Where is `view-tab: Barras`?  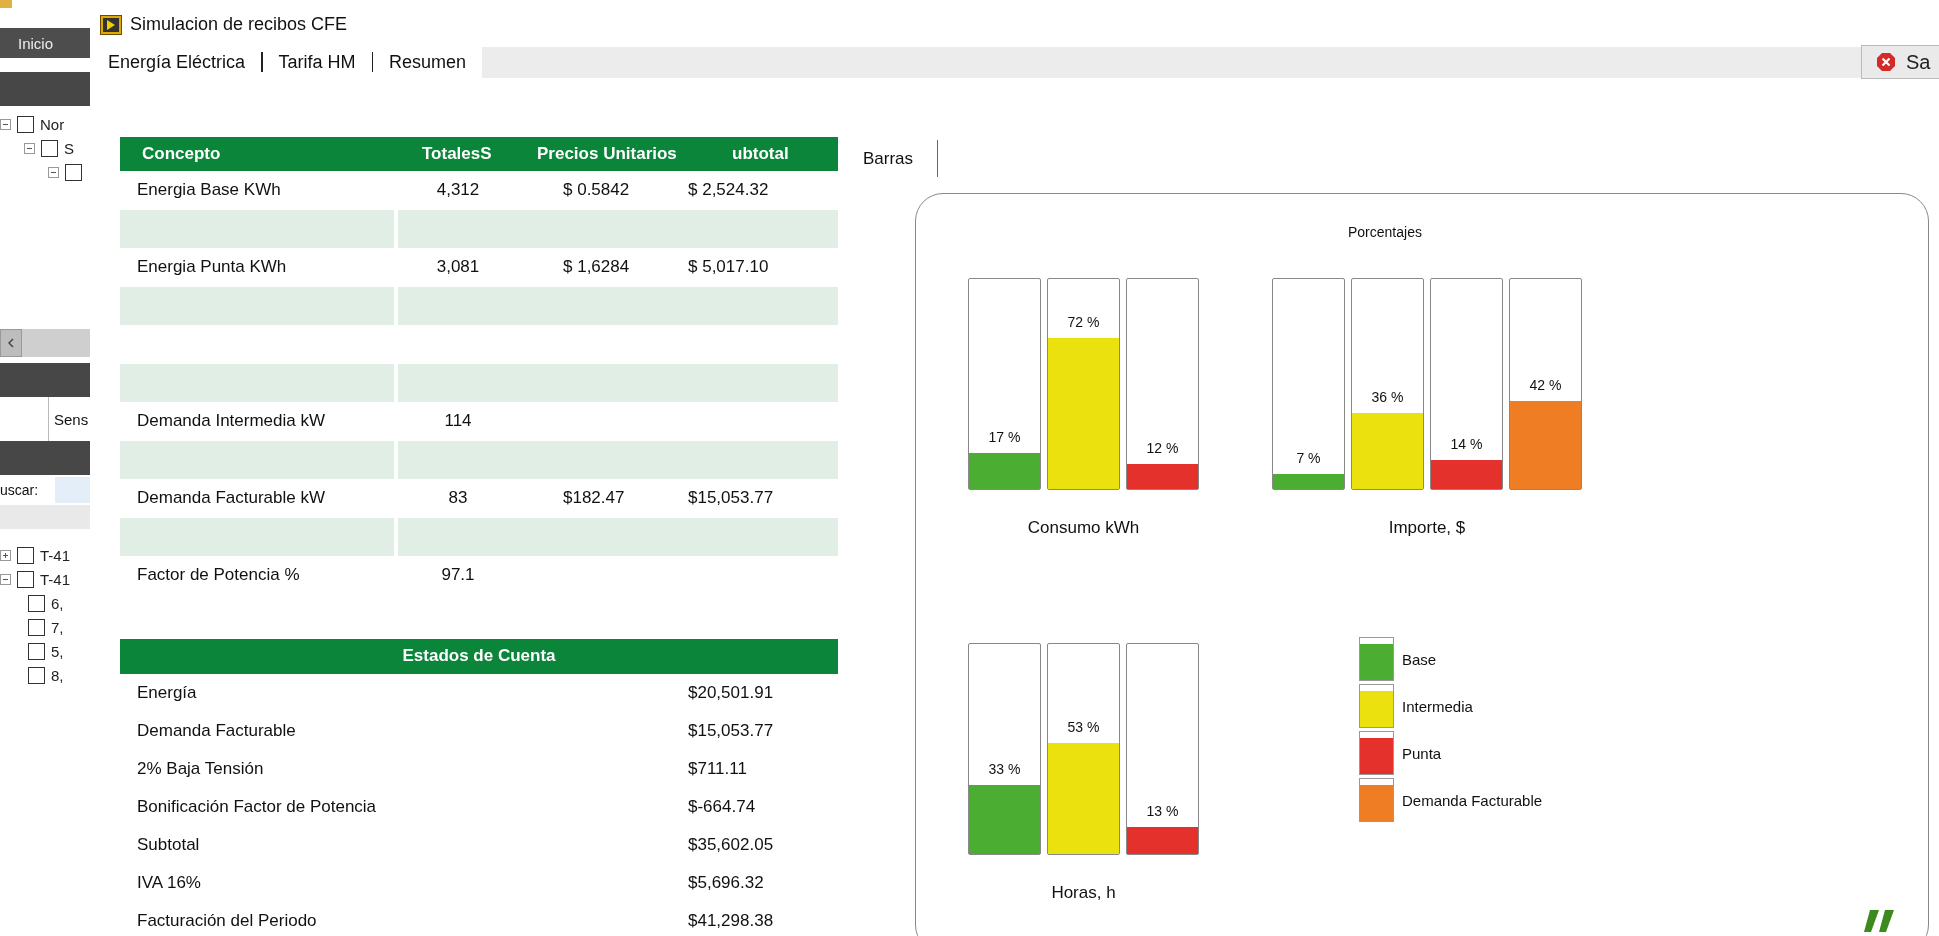
view-tab: Barras is located at coordinates (901, 158).